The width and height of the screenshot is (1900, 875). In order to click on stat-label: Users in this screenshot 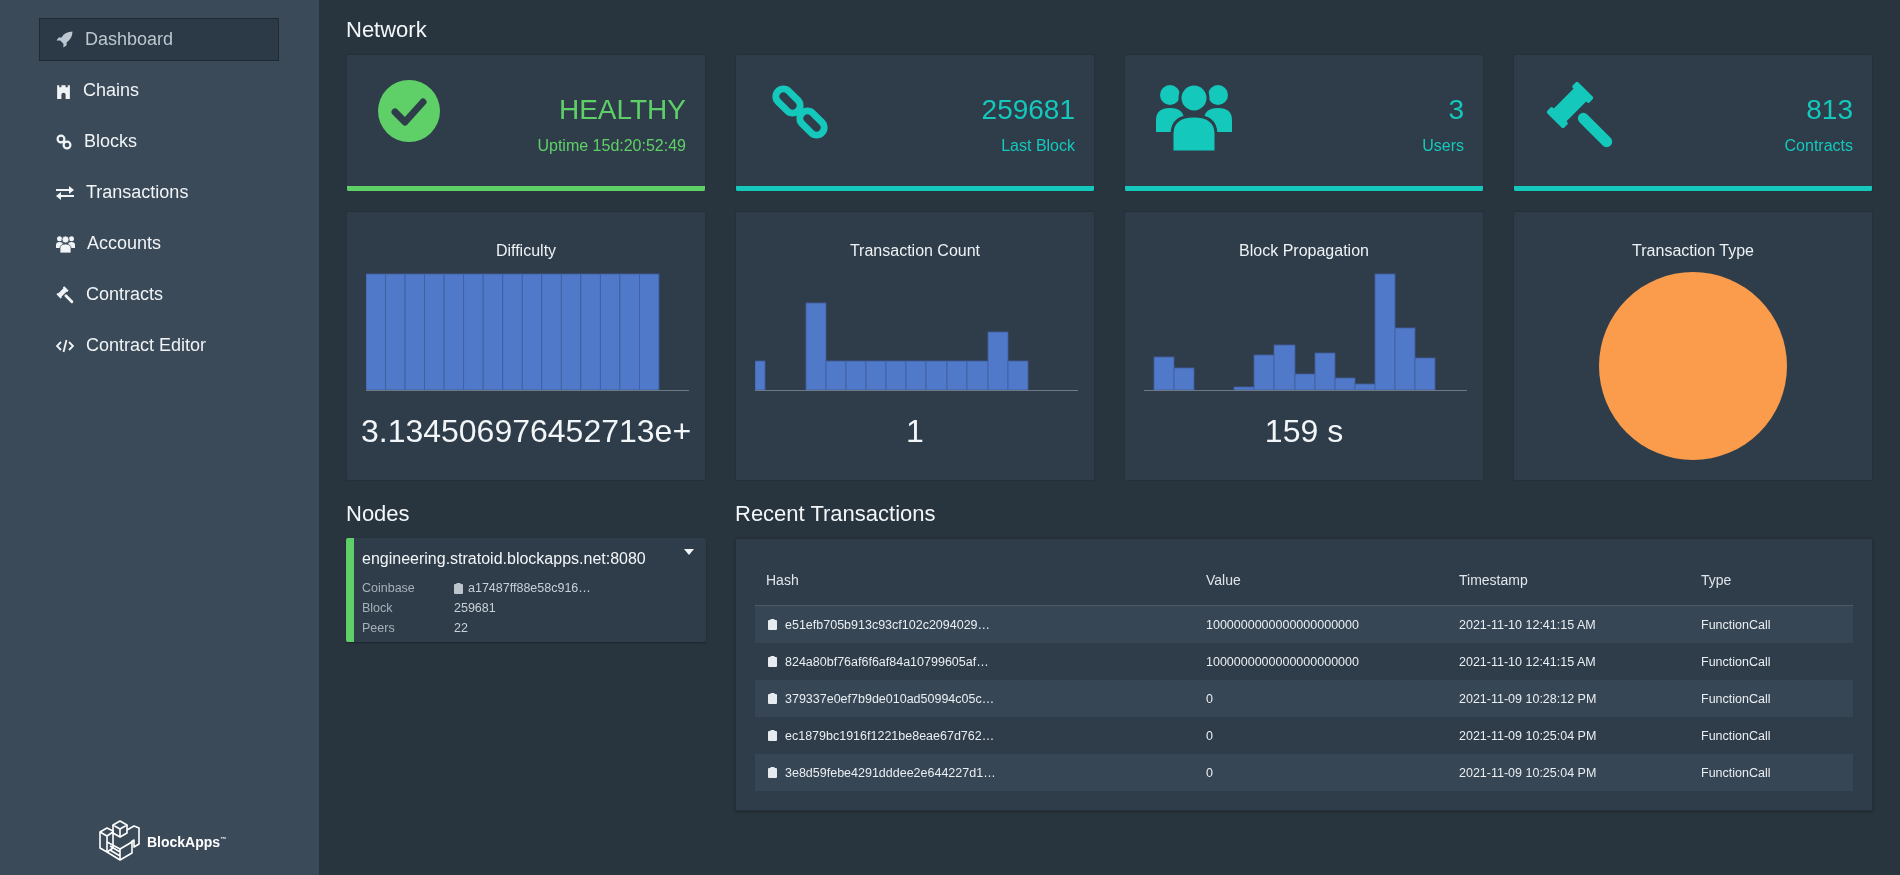, I will do `click(1443, 146)`.